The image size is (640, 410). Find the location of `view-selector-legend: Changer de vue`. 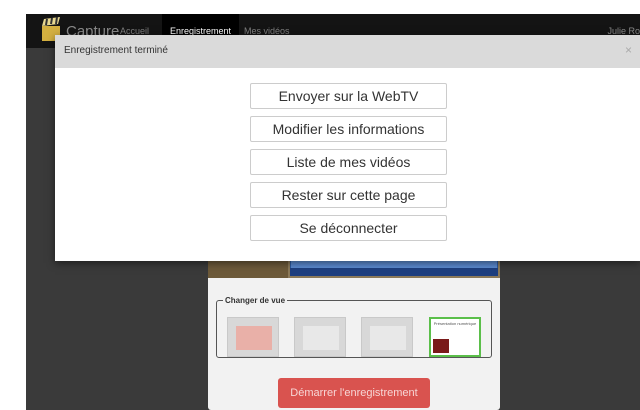

view-selector-legend: Changer de vue is located at coordinates (255, 300).